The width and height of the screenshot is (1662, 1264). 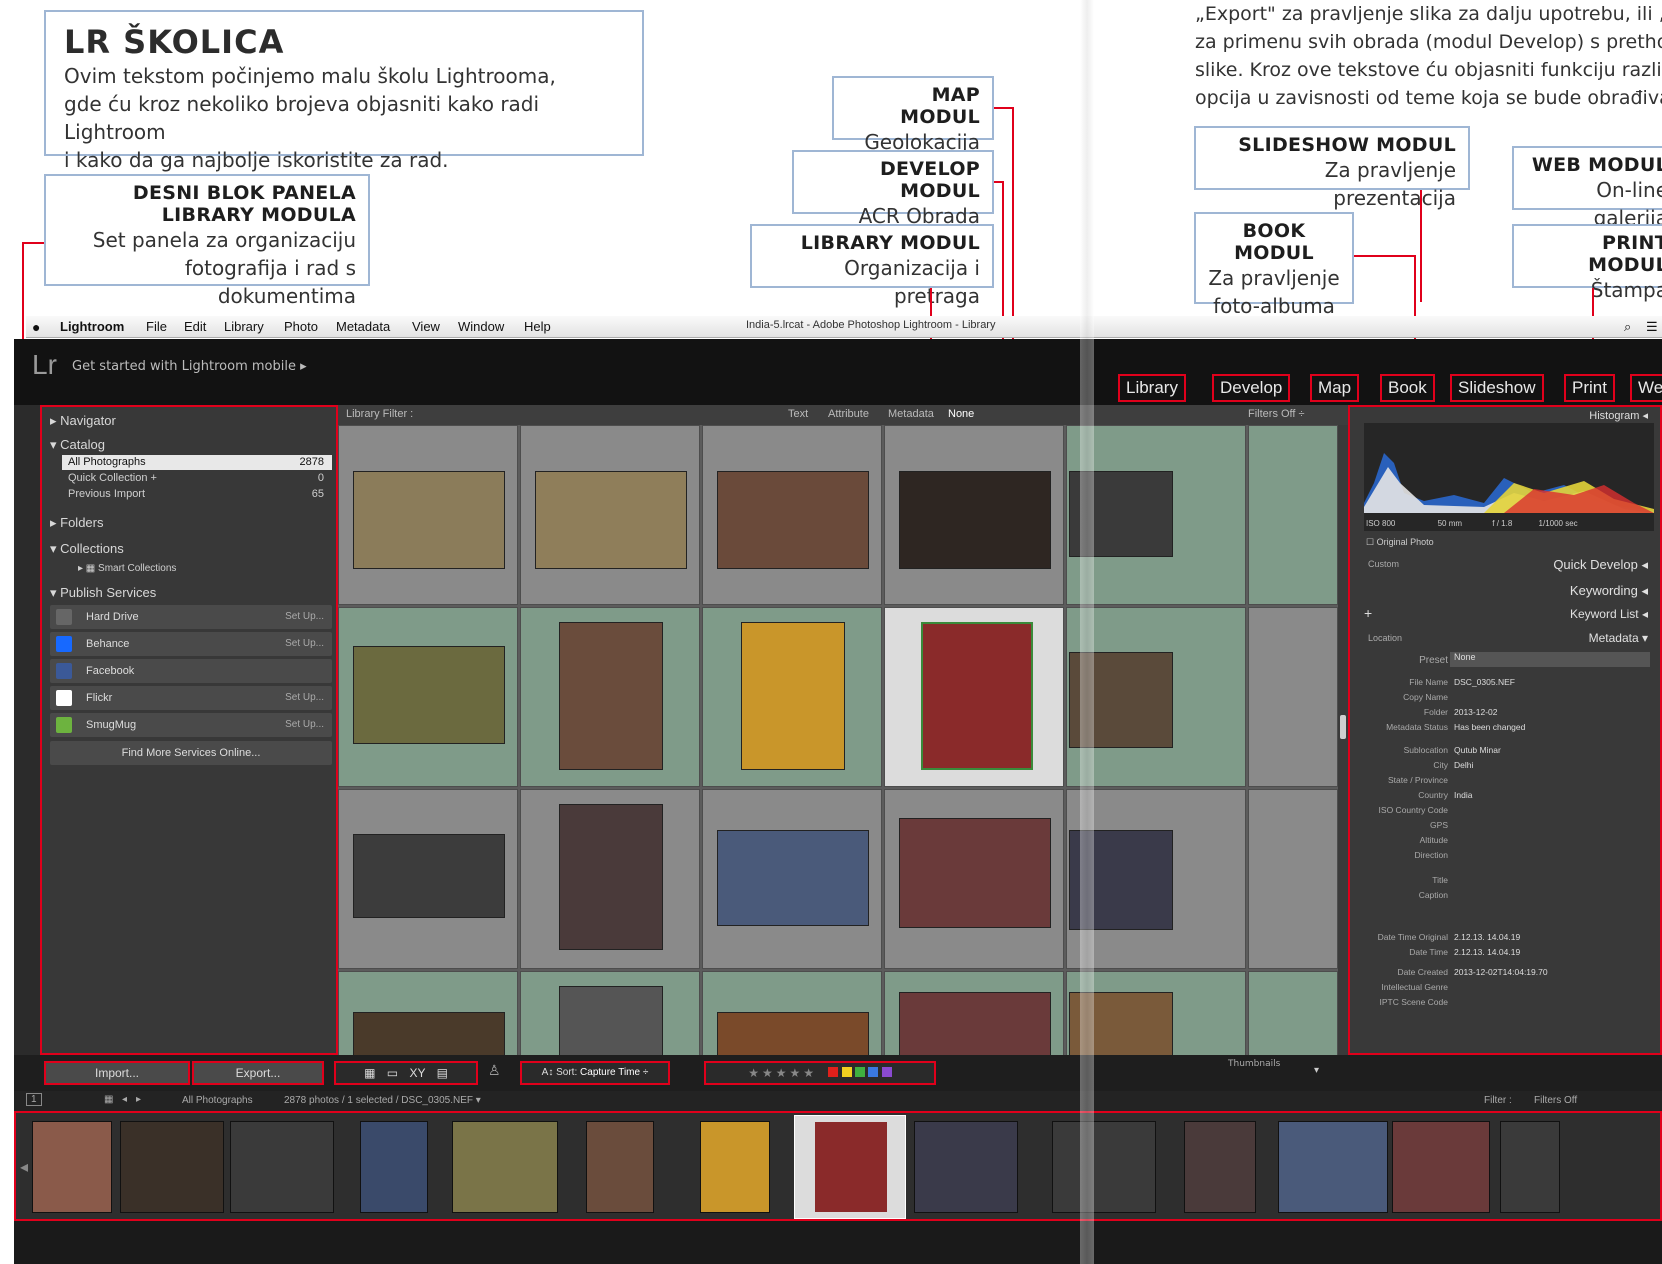 I want to click on label-purple, so click(x=886, y=1072).